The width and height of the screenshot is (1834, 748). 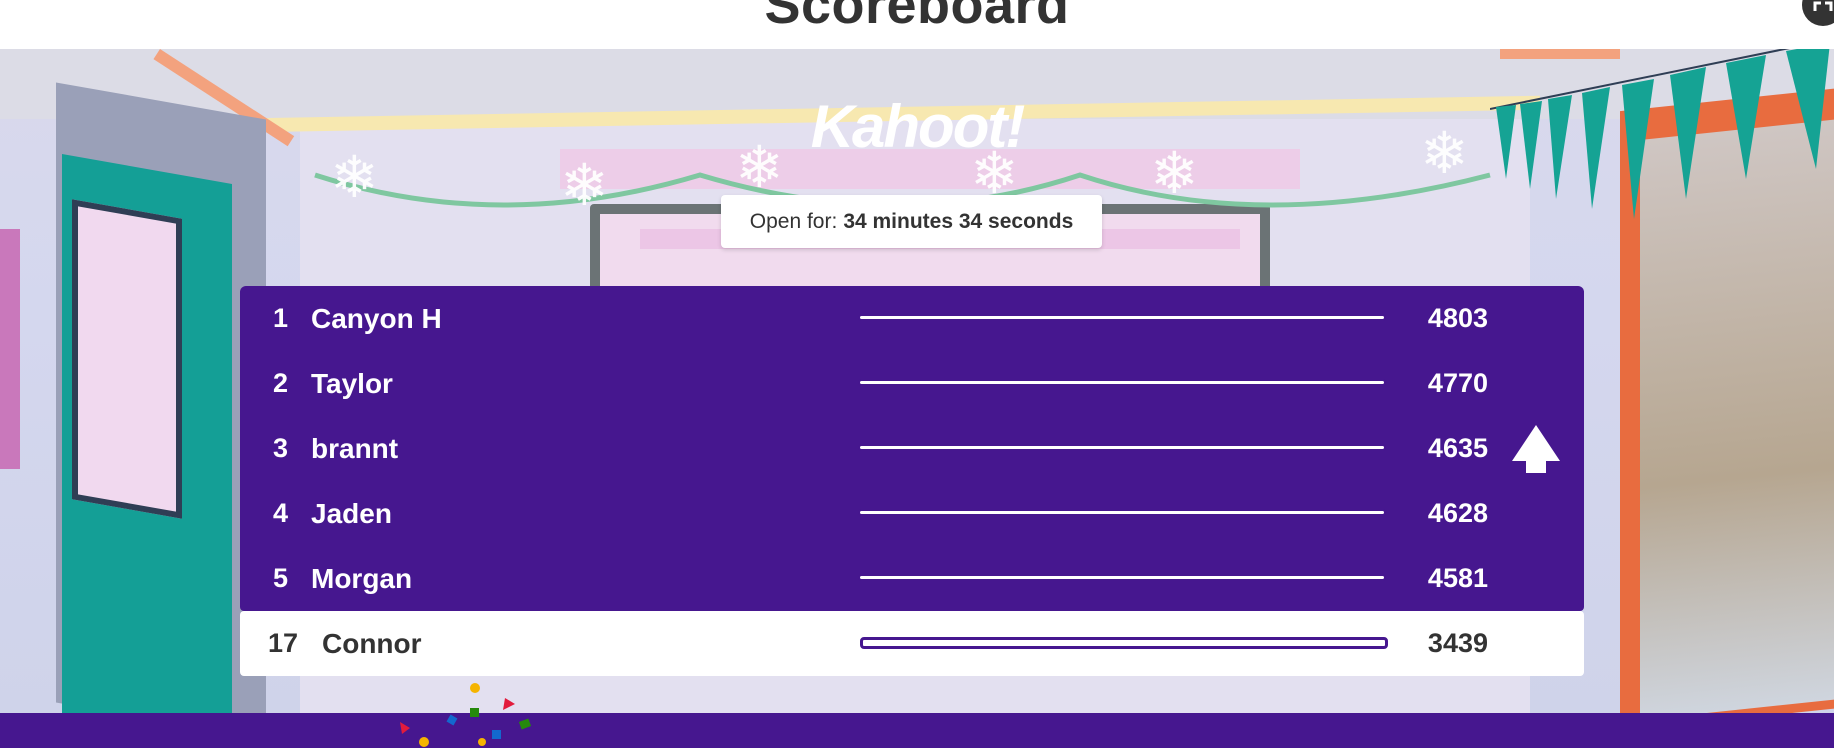 What do you see at coordinates (1457, 513) in the screenshot?
I see `player-score: 4628` at bounding box center [1457, 513].